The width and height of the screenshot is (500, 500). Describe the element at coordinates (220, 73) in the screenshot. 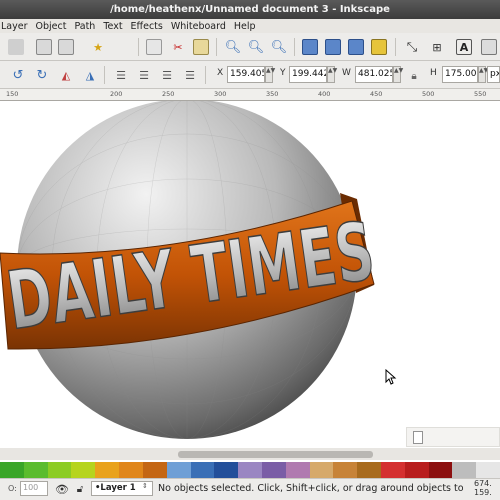

I see `x-label: X` at that location.